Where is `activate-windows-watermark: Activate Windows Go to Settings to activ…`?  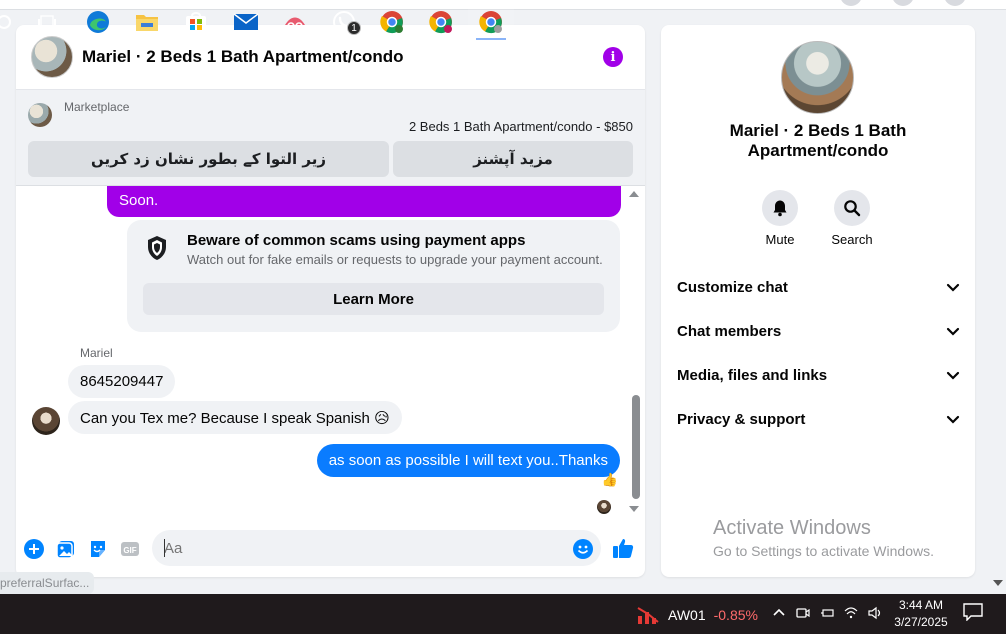 activate-windows-watermark: Activate Windows Go to Settings to activ… is located at coordinates (823, 538).